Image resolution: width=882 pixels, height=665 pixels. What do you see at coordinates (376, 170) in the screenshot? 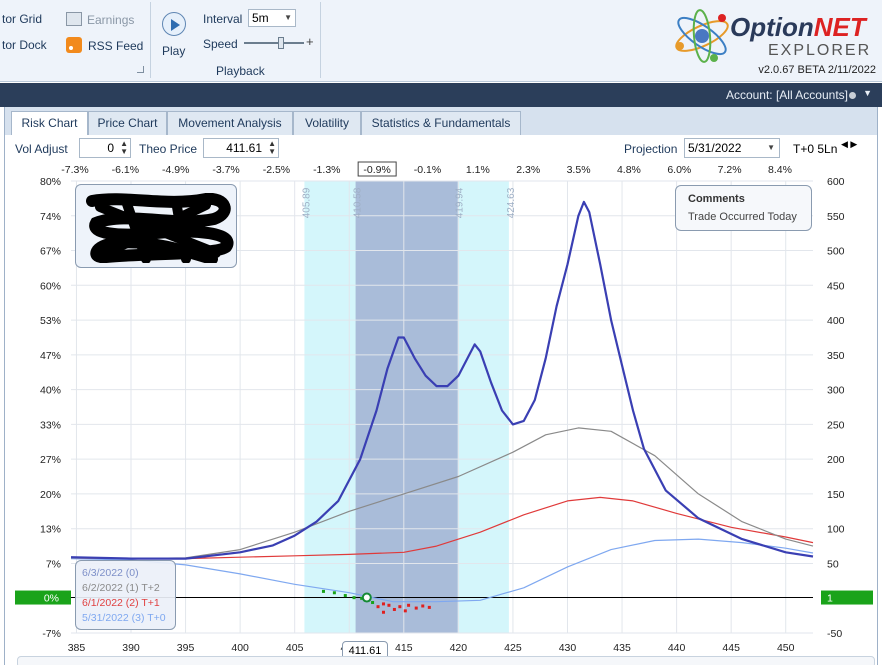
I see `x-top-tick-label: -0.9%` at bounding box center [376, 170].